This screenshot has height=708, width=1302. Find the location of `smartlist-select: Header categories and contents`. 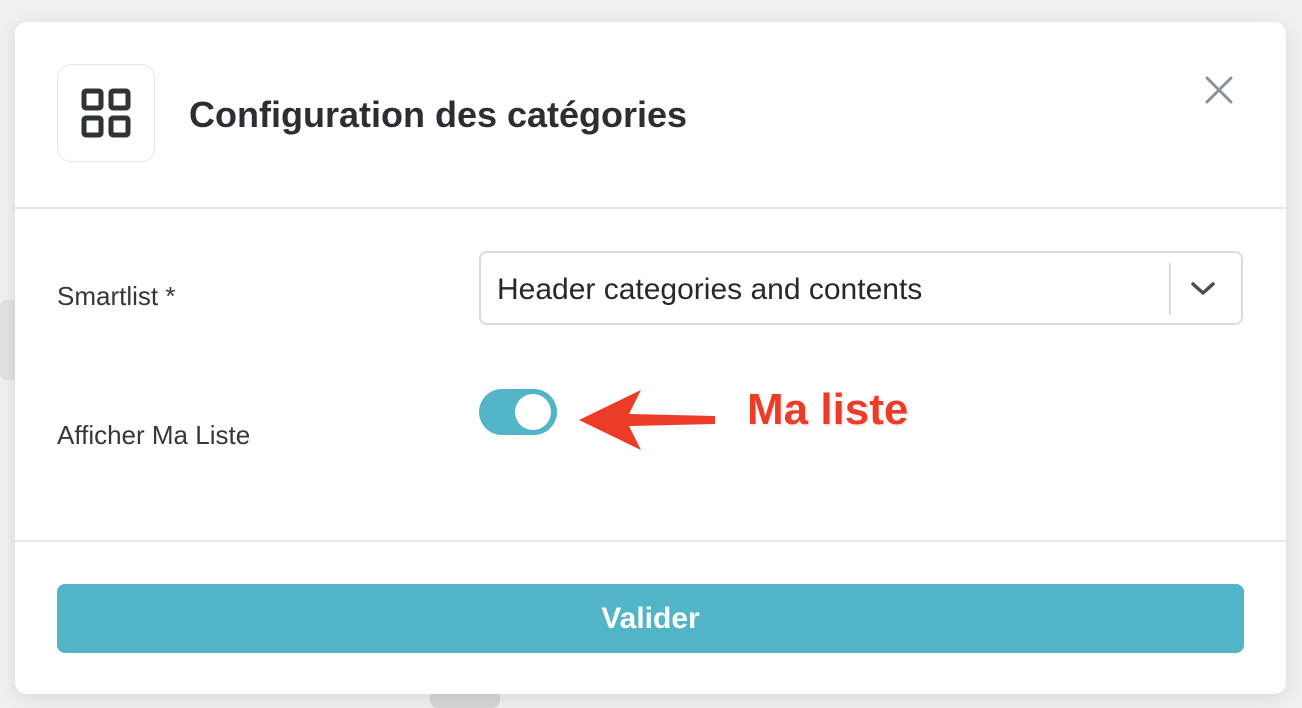

smartlist-select: Header categories and contents is located at coordinates (861, 288).